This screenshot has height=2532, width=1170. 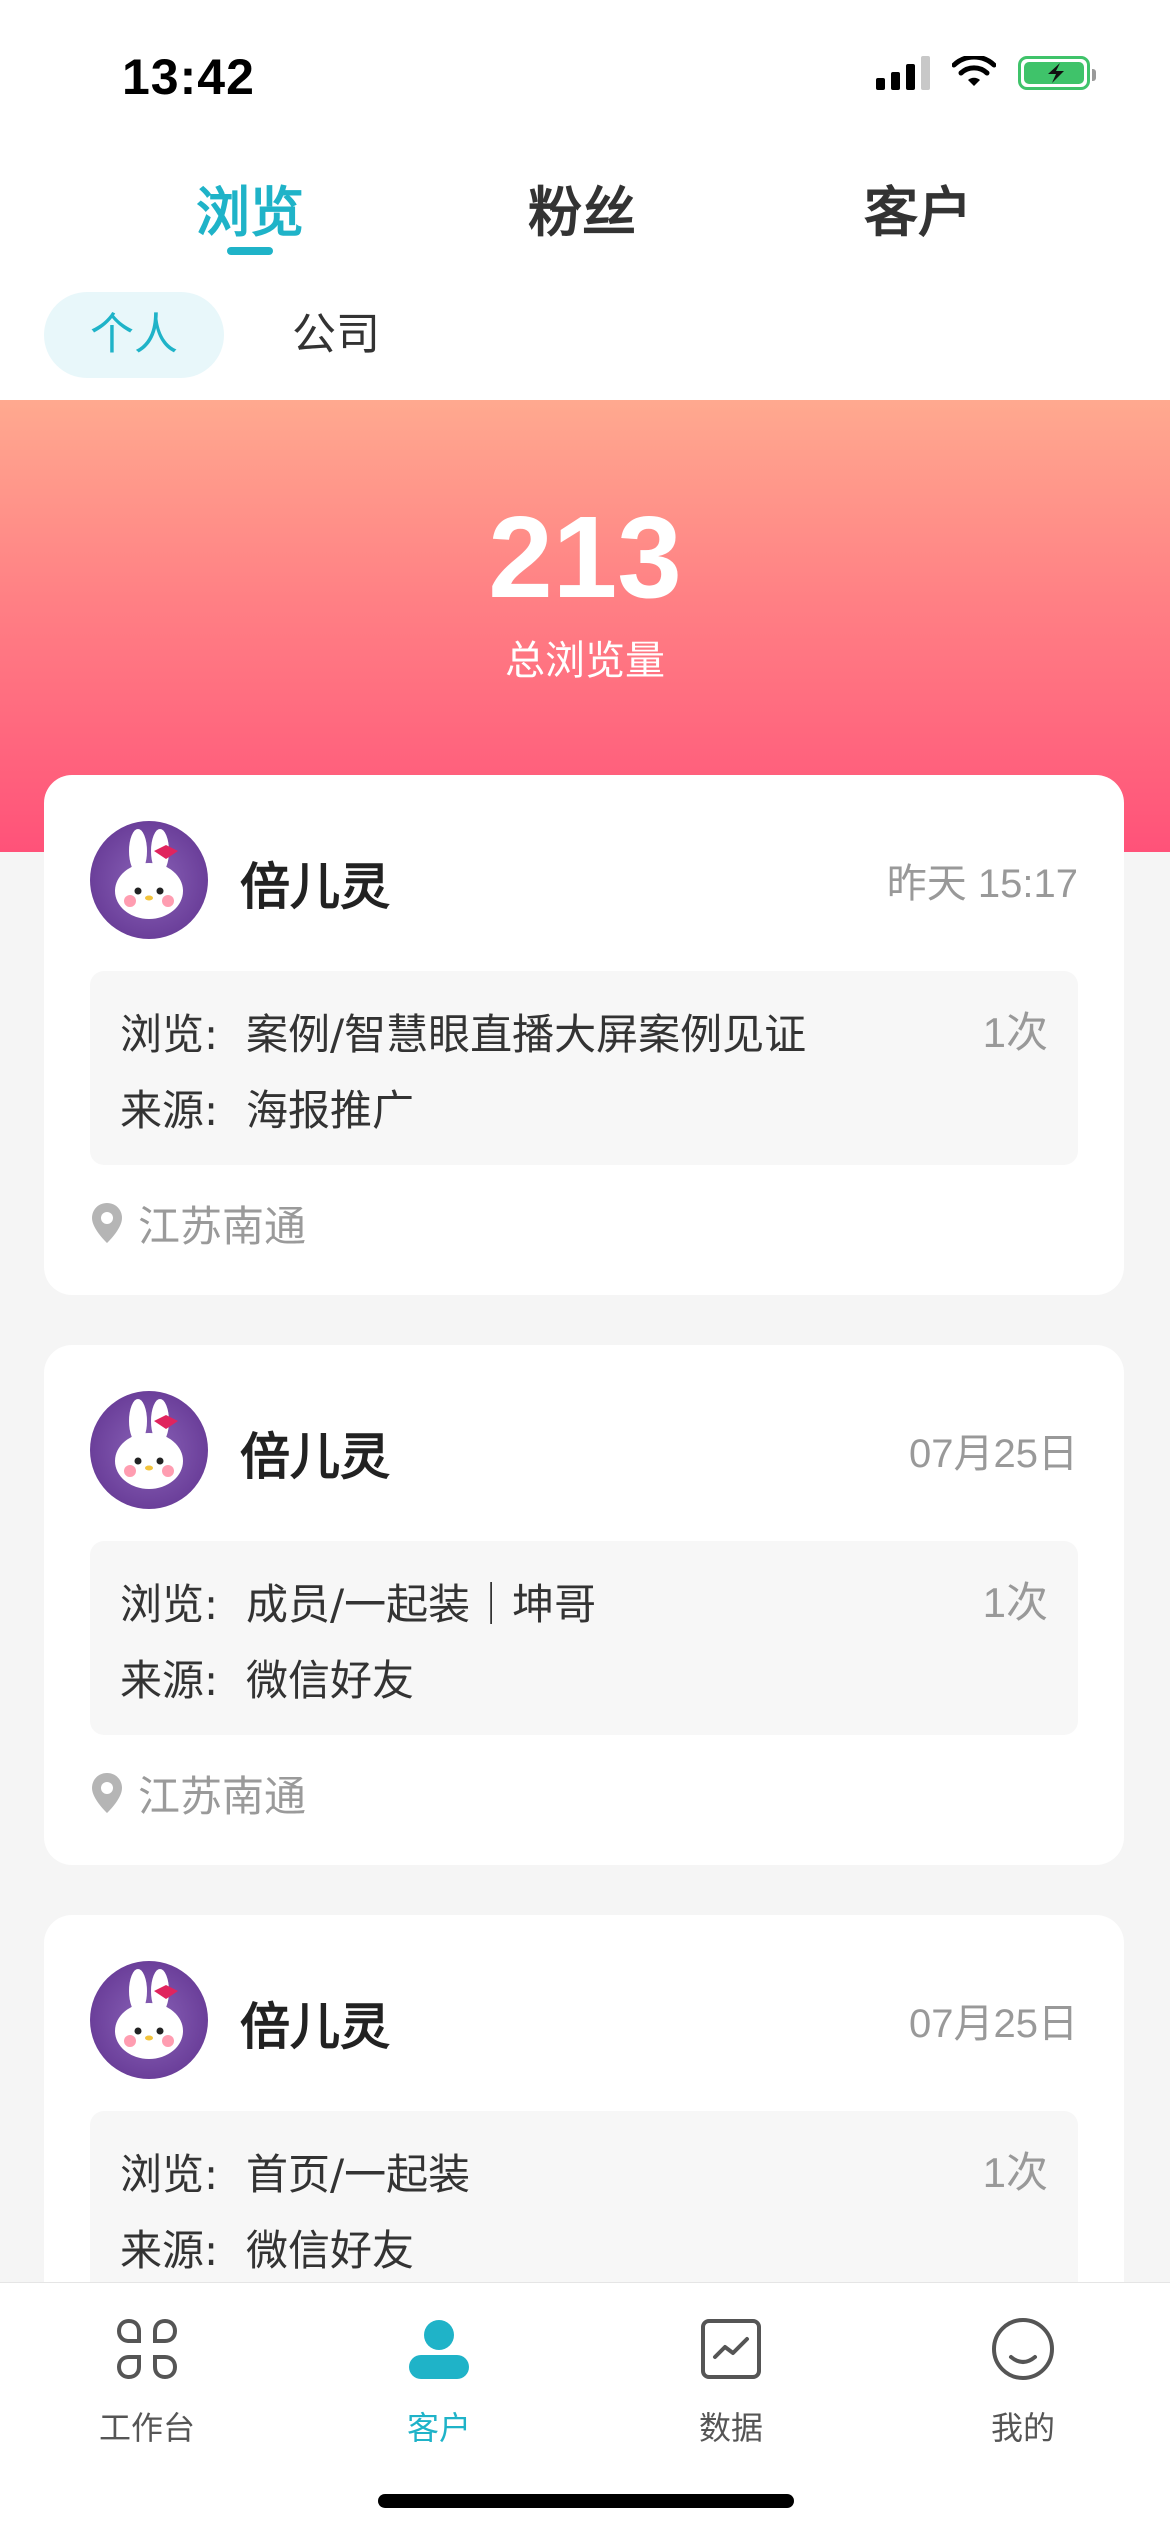 What do you see at coordinates (439, 2381) in the screenshot?
I see `nav-customers: 客户` at bounding box center [439, 2381].